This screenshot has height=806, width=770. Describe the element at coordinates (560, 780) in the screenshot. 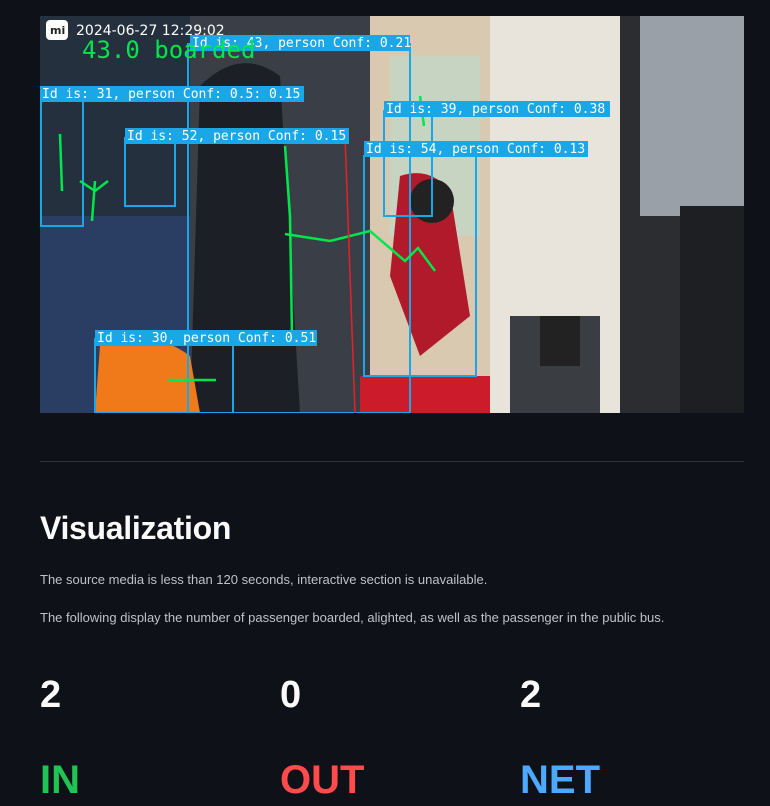

I see `net-label: NET` at that location.